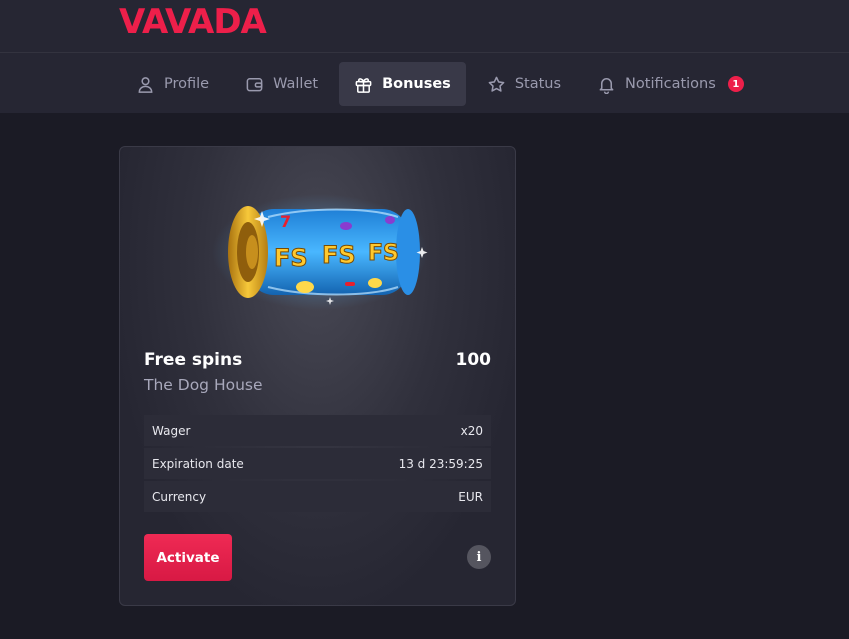 This screenshot has height=639, width=849. What do you see at coordinates (424, 26) in the screenshot?
I see `logo-row: VAVADA` at bounding box center [424, 26].